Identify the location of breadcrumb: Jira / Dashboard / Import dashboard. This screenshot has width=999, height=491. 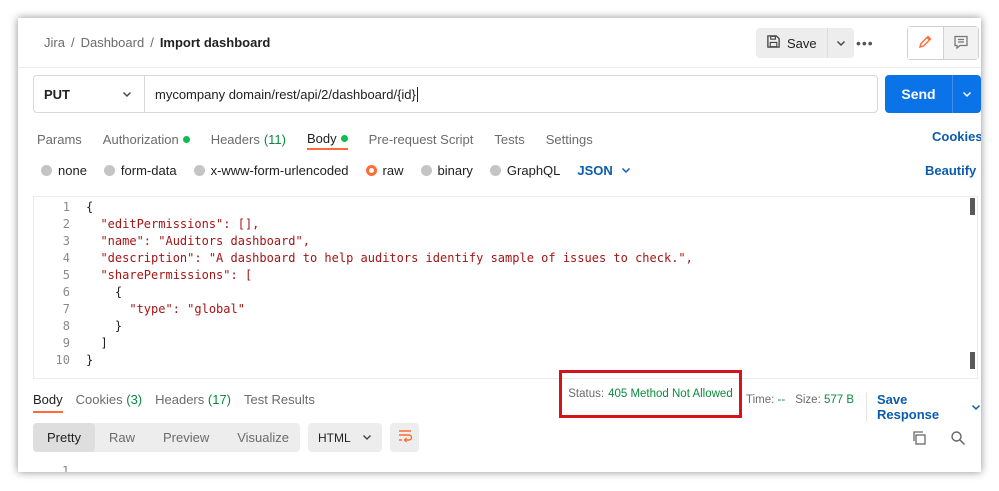
(157, 42).